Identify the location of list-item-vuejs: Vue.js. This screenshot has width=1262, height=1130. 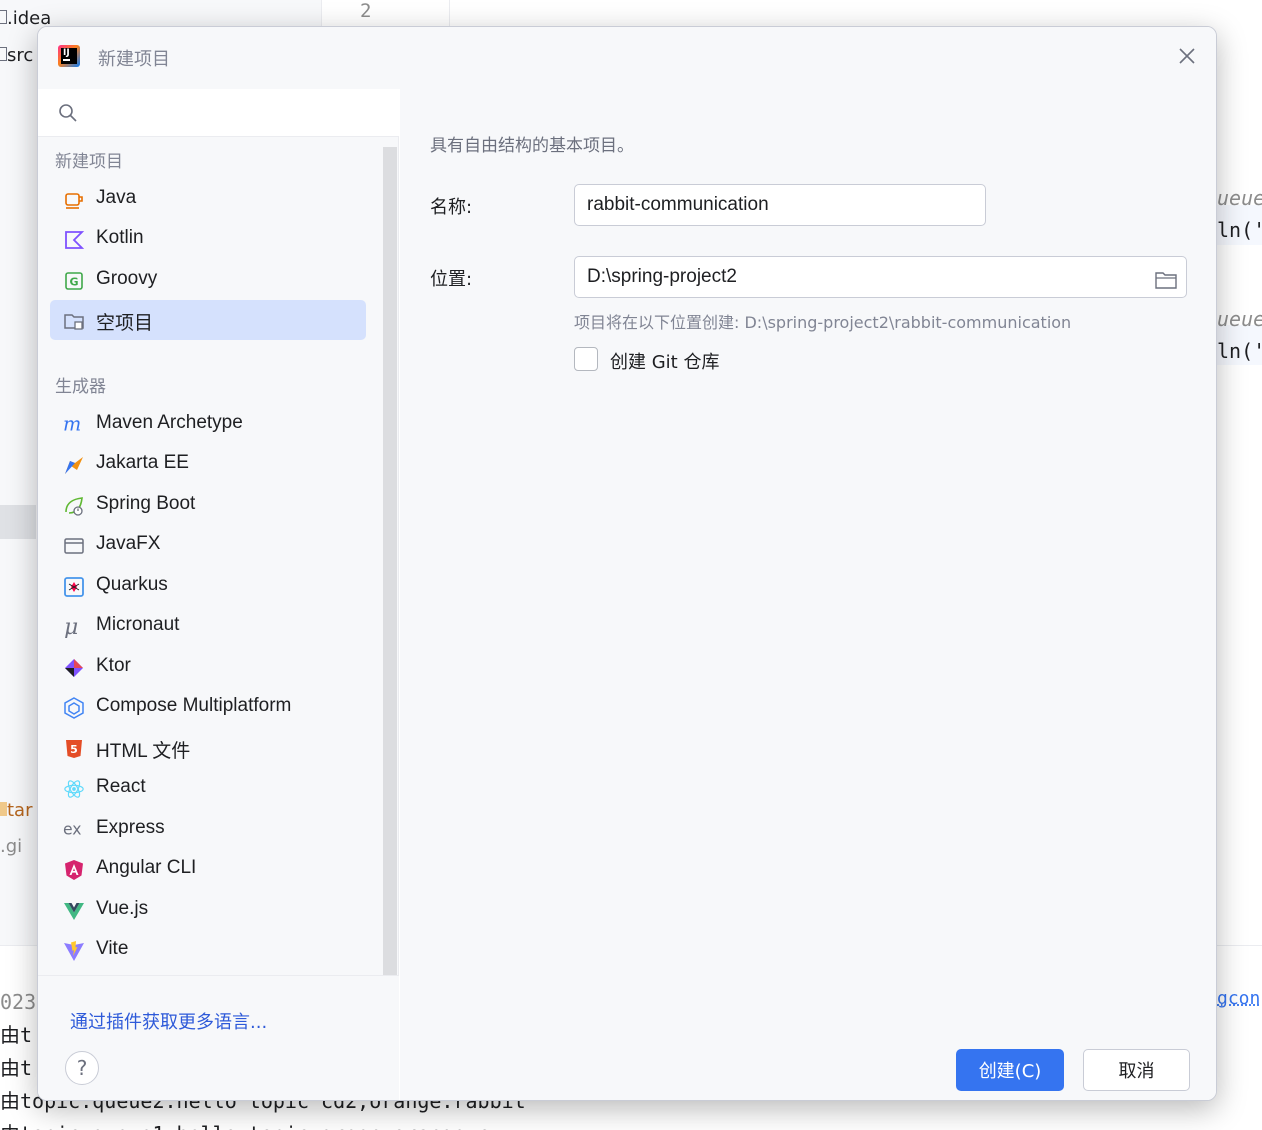
(208, 910).